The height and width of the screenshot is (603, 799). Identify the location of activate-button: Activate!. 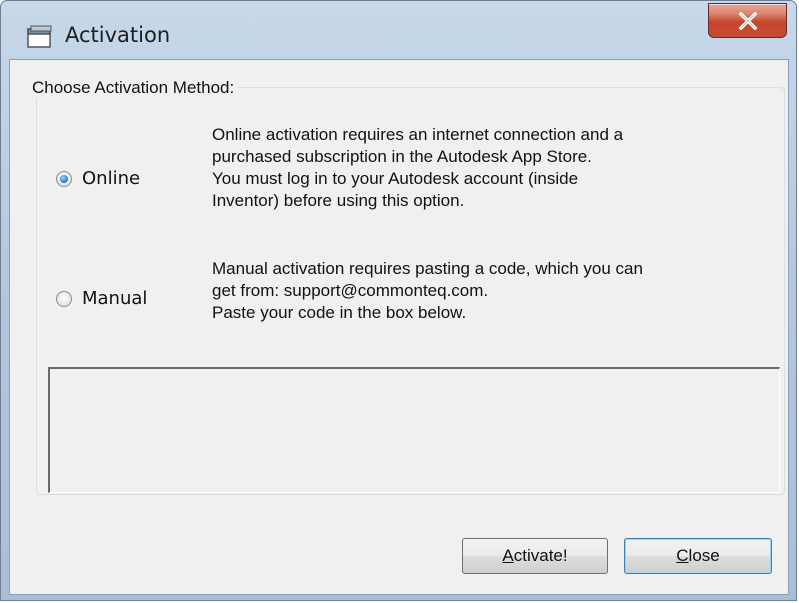
(535, 556).